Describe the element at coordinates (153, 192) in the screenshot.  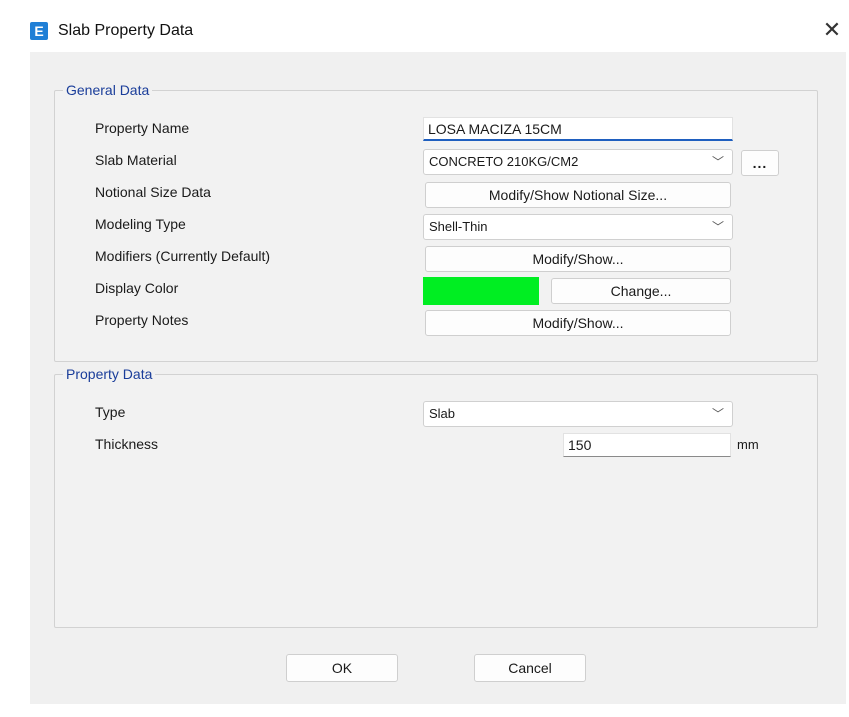
I see `notional-size-label: Notional Size Data` at that location.